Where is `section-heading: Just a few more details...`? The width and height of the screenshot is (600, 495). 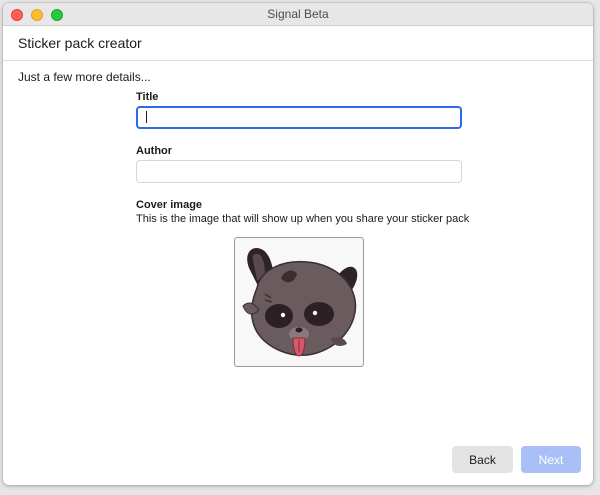 section-heading: Just a few more details... is located at coordinates (84, 77).